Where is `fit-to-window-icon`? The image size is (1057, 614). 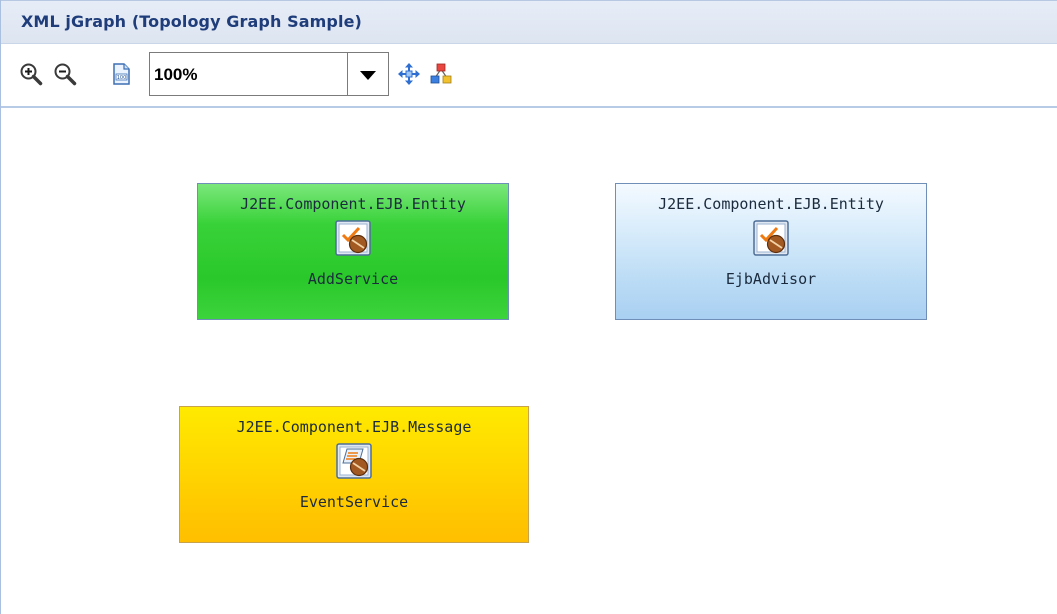
fit-to-window-icon is located at coordinates (409, 74).